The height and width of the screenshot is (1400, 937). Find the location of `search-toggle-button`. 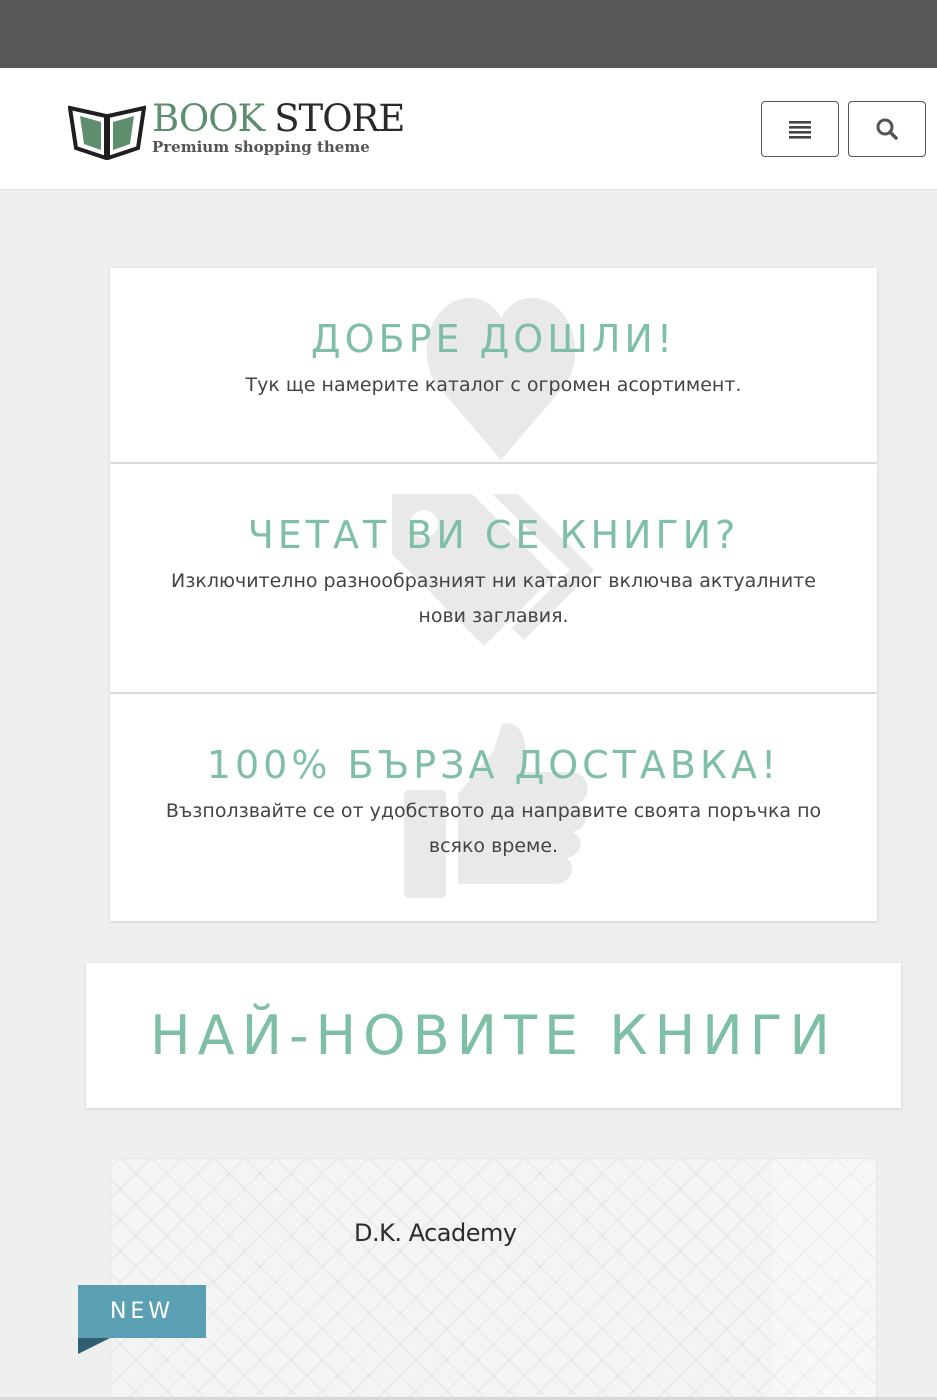

search-toggle-button is located at coordinates (887, 129).